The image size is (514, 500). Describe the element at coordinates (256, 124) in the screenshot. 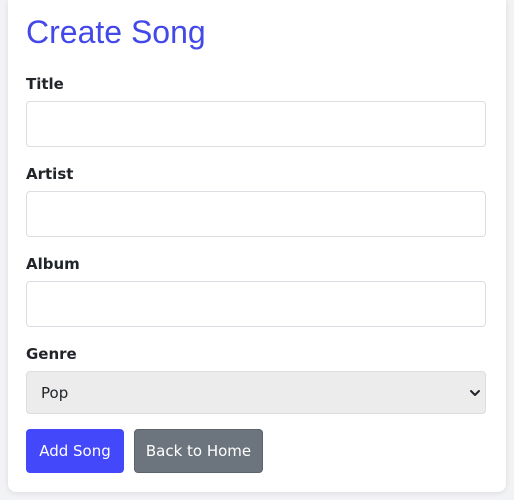

I see `title-input` at that location.